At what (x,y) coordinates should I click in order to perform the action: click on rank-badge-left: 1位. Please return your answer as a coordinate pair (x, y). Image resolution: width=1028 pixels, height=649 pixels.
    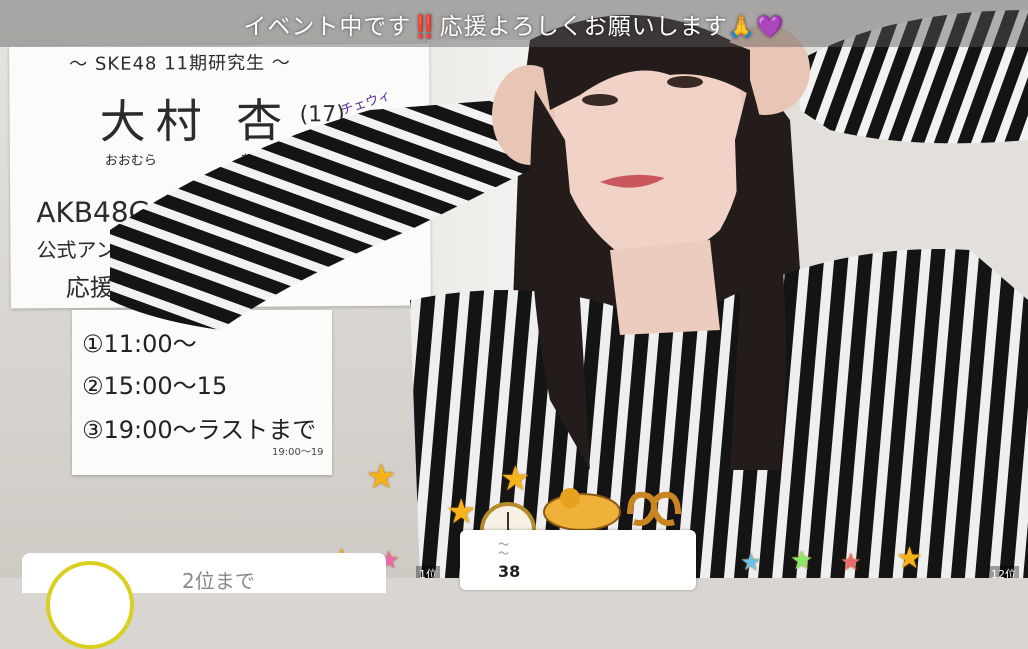
    Looking at the image, I should click on (428, 572).